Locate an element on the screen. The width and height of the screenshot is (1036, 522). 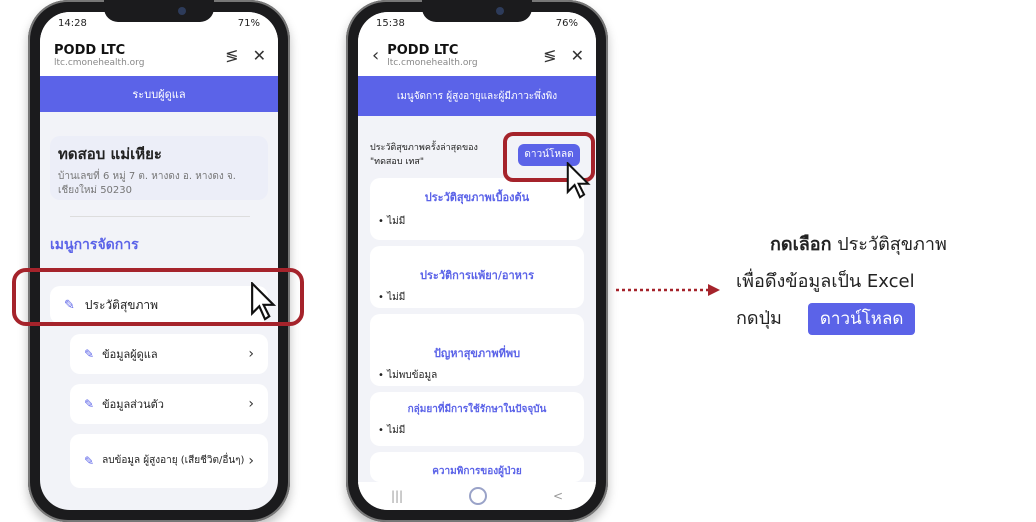
browser-bar: PODD LTC ltc.cmonehealth.org ≶ ✕ is located at coordinates (159, 55).